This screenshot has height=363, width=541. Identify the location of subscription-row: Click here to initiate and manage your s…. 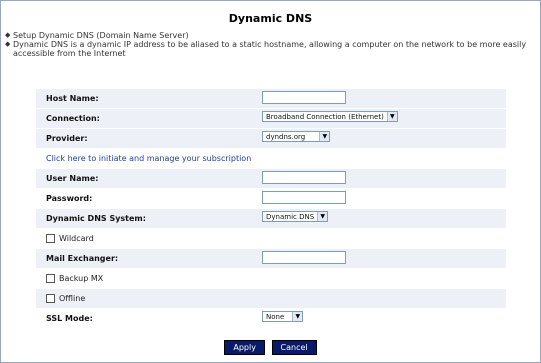
(271, 159).